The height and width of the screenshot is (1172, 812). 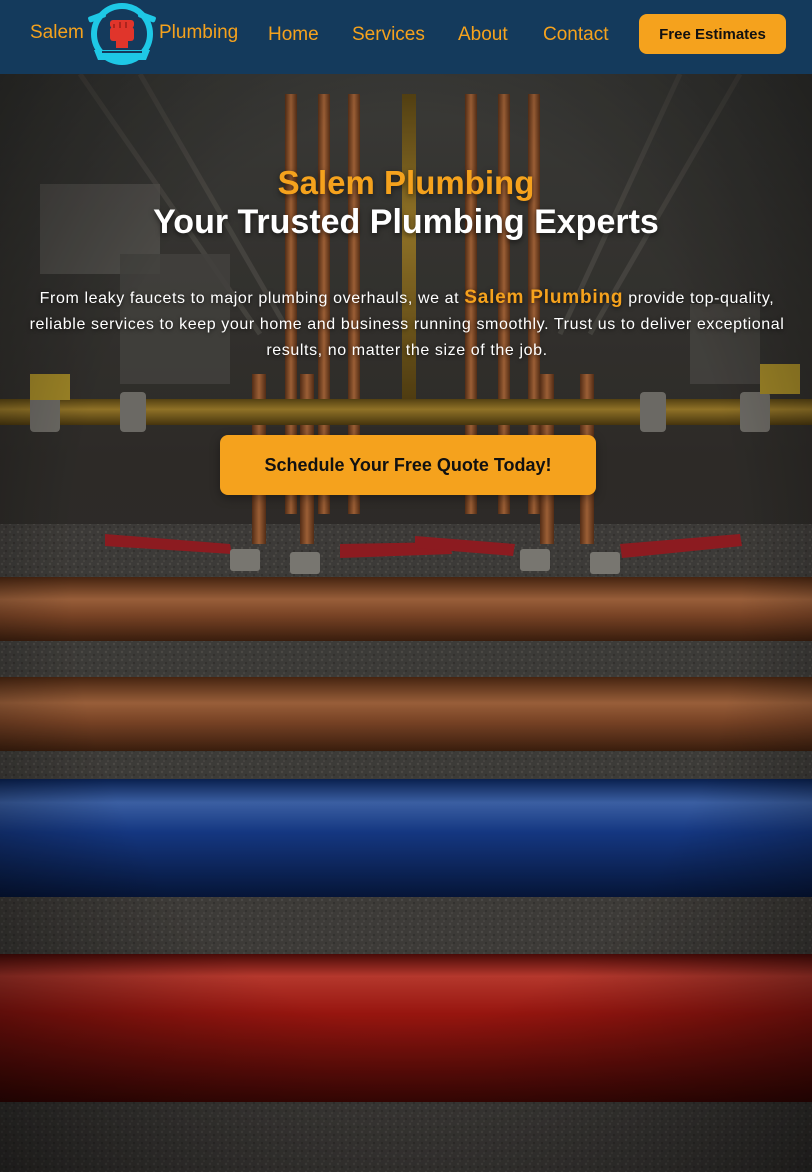 What do you see at coordinates (122, 35) in the screenshot?
I see `fist-wrench-logo-icon` at bounding box center [122, 35].